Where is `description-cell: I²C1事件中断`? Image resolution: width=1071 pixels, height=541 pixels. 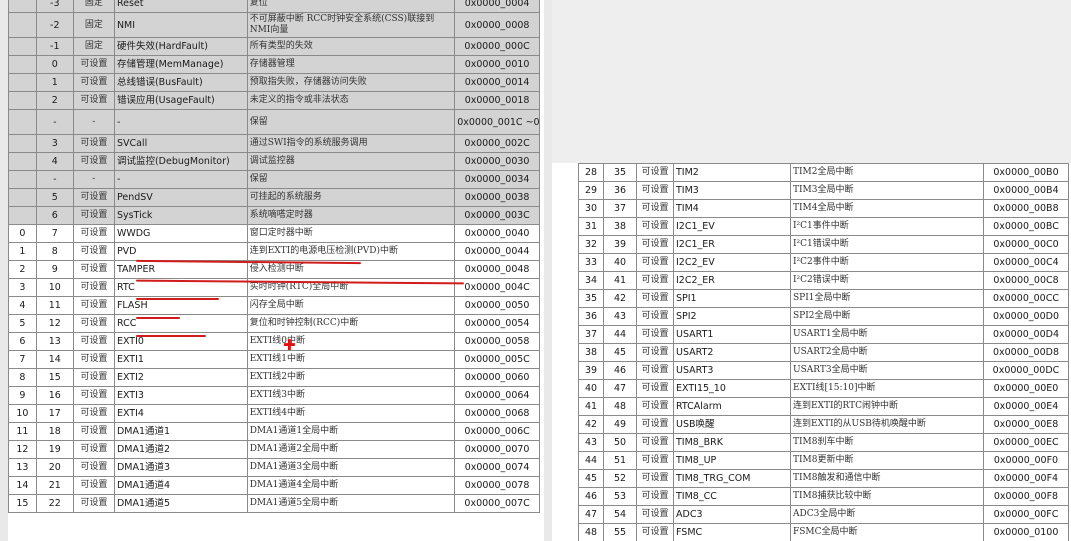
description-cell: I²C1事件中断 is located at coordinates (887, 226).